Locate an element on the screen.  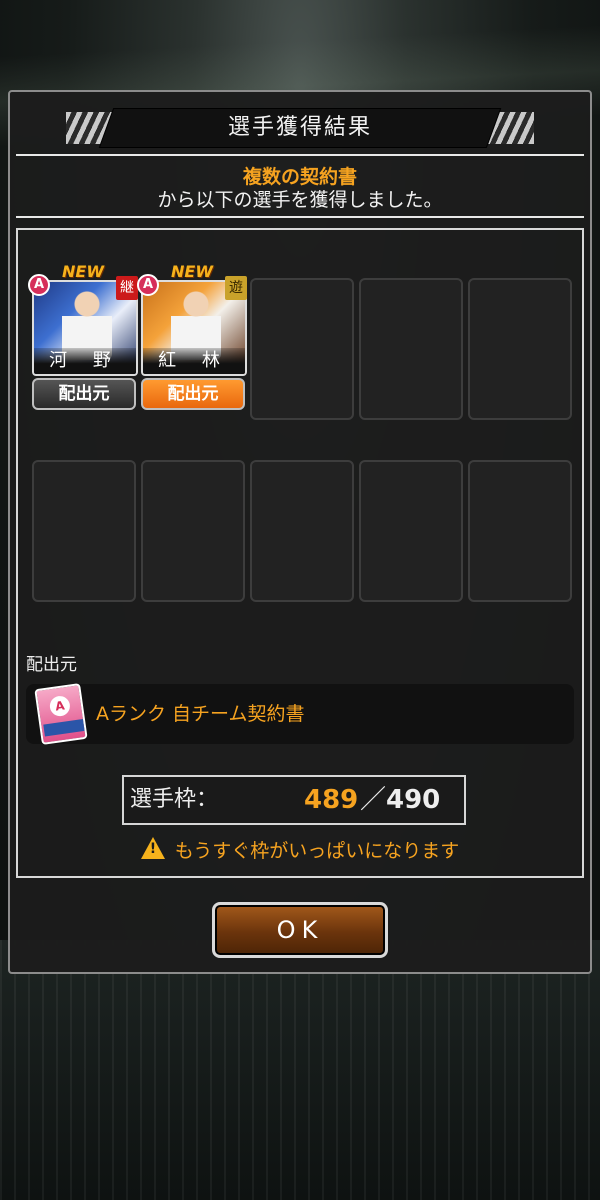
warning-text: もうすぐ枠がいっぱいになります is located at coordinates (317, 851).